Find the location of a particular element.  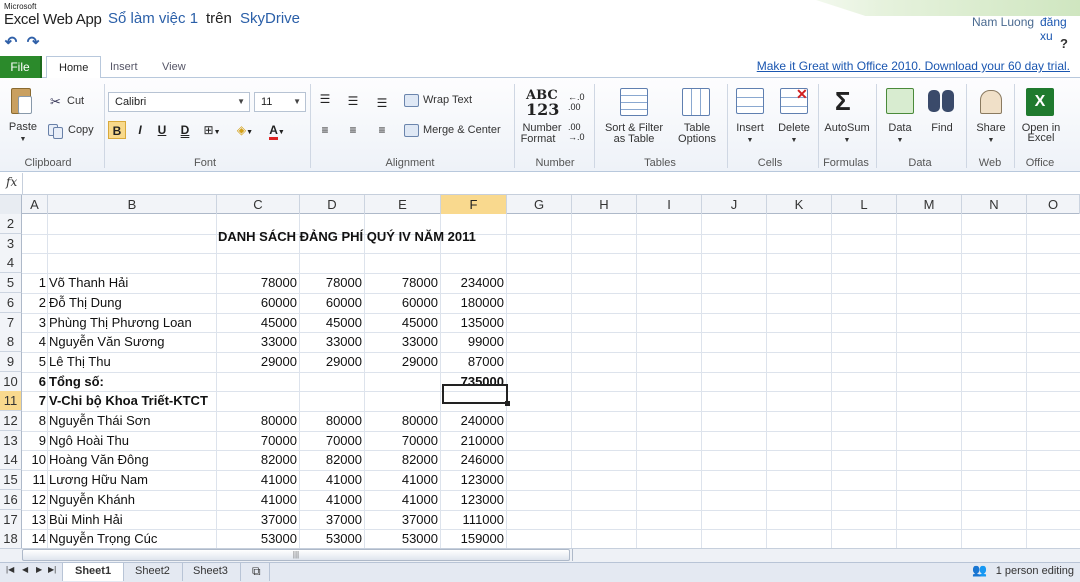

row-header: 7 is located at coordinates (11, 323).